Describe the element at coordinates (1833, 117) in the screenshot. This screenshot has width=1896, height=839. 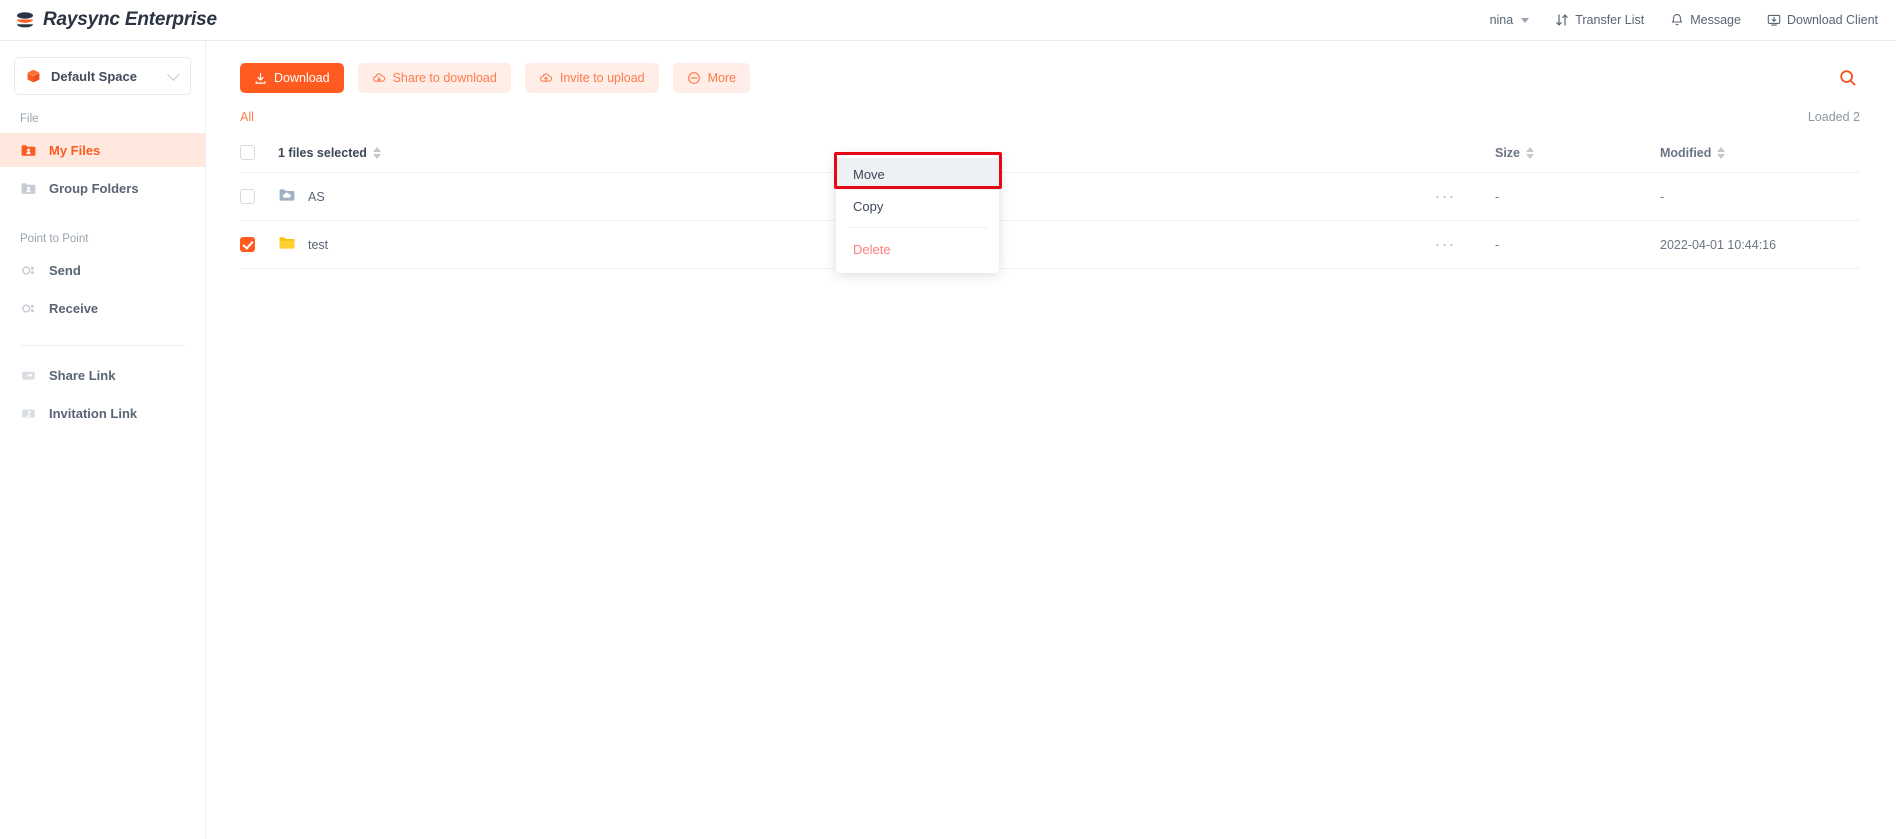
I see `loaded-count: Loaded 2` at that location.